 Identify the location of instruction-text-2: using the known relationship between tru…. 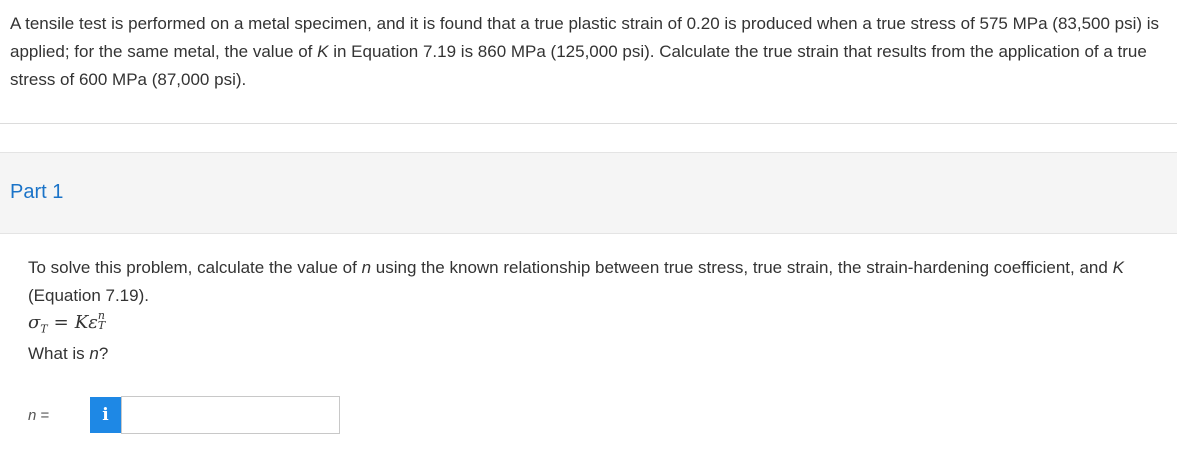
(742, 267).